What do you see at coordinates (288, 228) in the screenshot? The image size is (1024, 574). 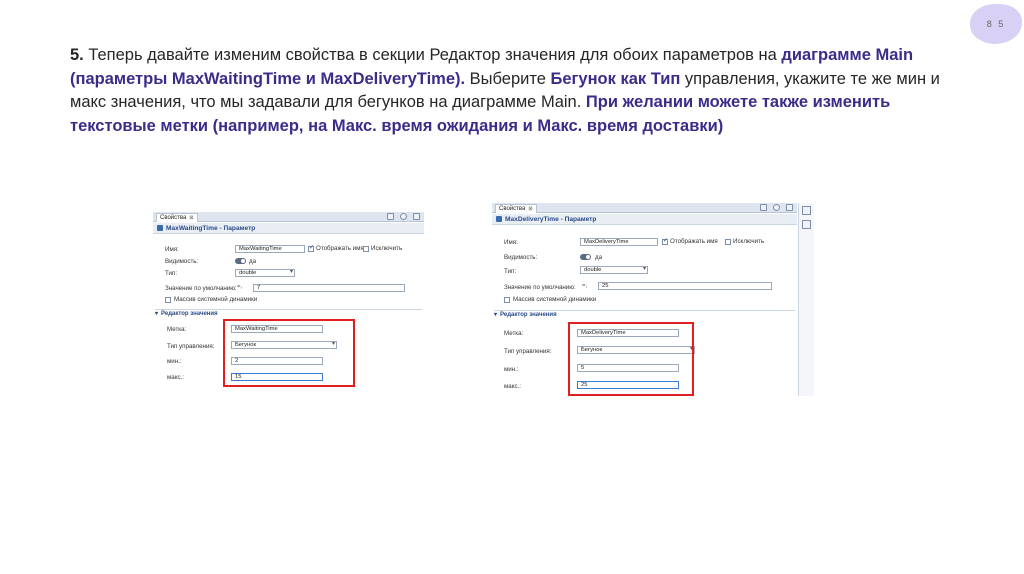 I see `panel-title-bar: MaxWaitingTime - Параметр` at bounding box center [288, 228].